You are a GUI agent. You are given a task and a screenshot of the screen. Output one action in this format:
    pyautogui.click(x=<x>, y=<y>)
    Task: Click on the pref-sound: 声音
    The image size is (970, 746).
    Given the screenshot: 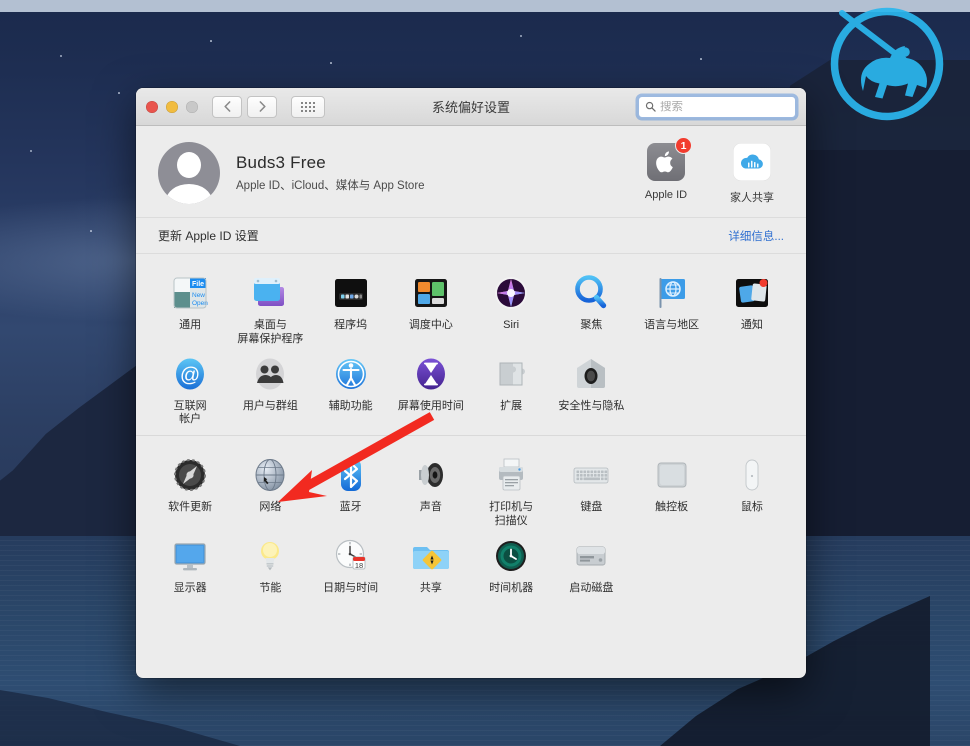 What is the action you would take?
    pyautogui.click(x=431, y=489)
    